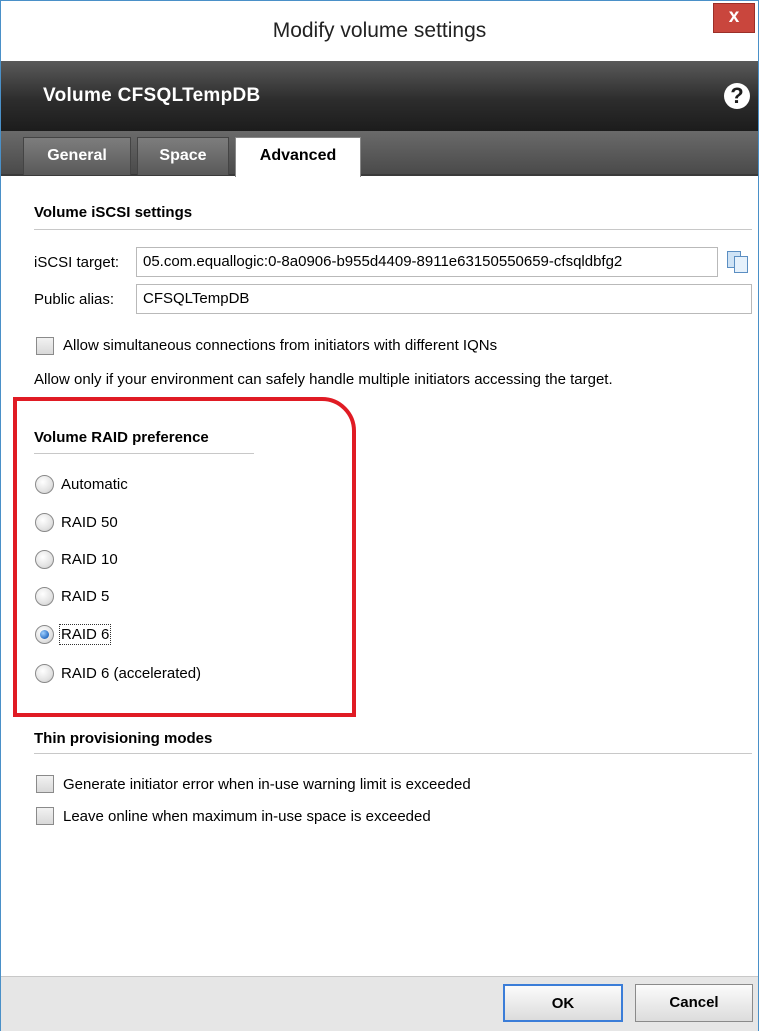 The image size is (759, 1031). I want to click on iscsi-settings-heading: Volume iSCSI settings, so click(113, 212).